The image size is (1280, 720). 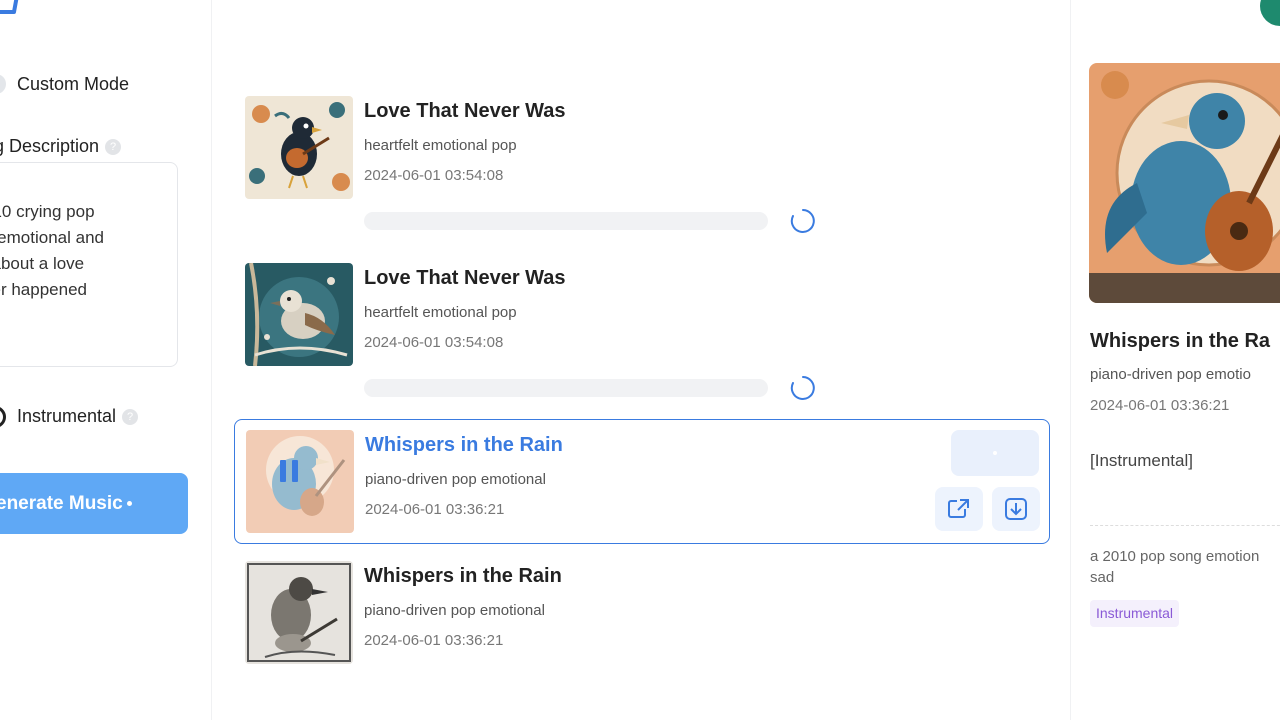 I want to click on detail-lyrics: [Instrumental], so click(x=1141, y=460).